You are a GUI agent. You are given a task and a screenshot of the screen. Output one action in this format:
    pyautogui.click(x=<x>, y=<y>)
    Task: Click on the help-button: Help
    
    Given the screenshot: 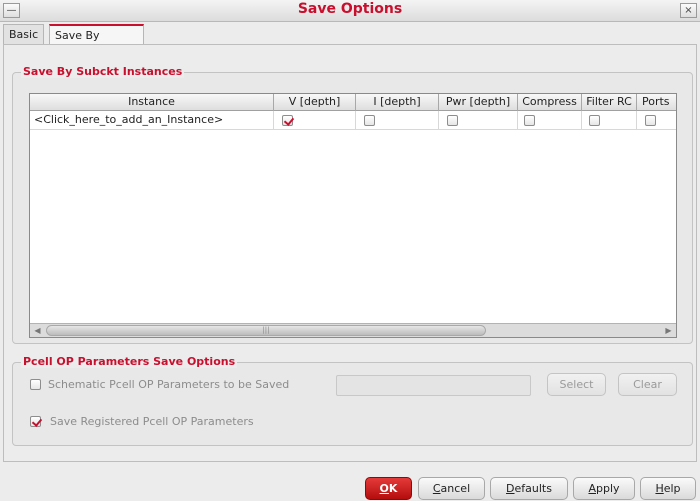 What is the action you would take?
    pyautogui.click(x=668, y=488)
    